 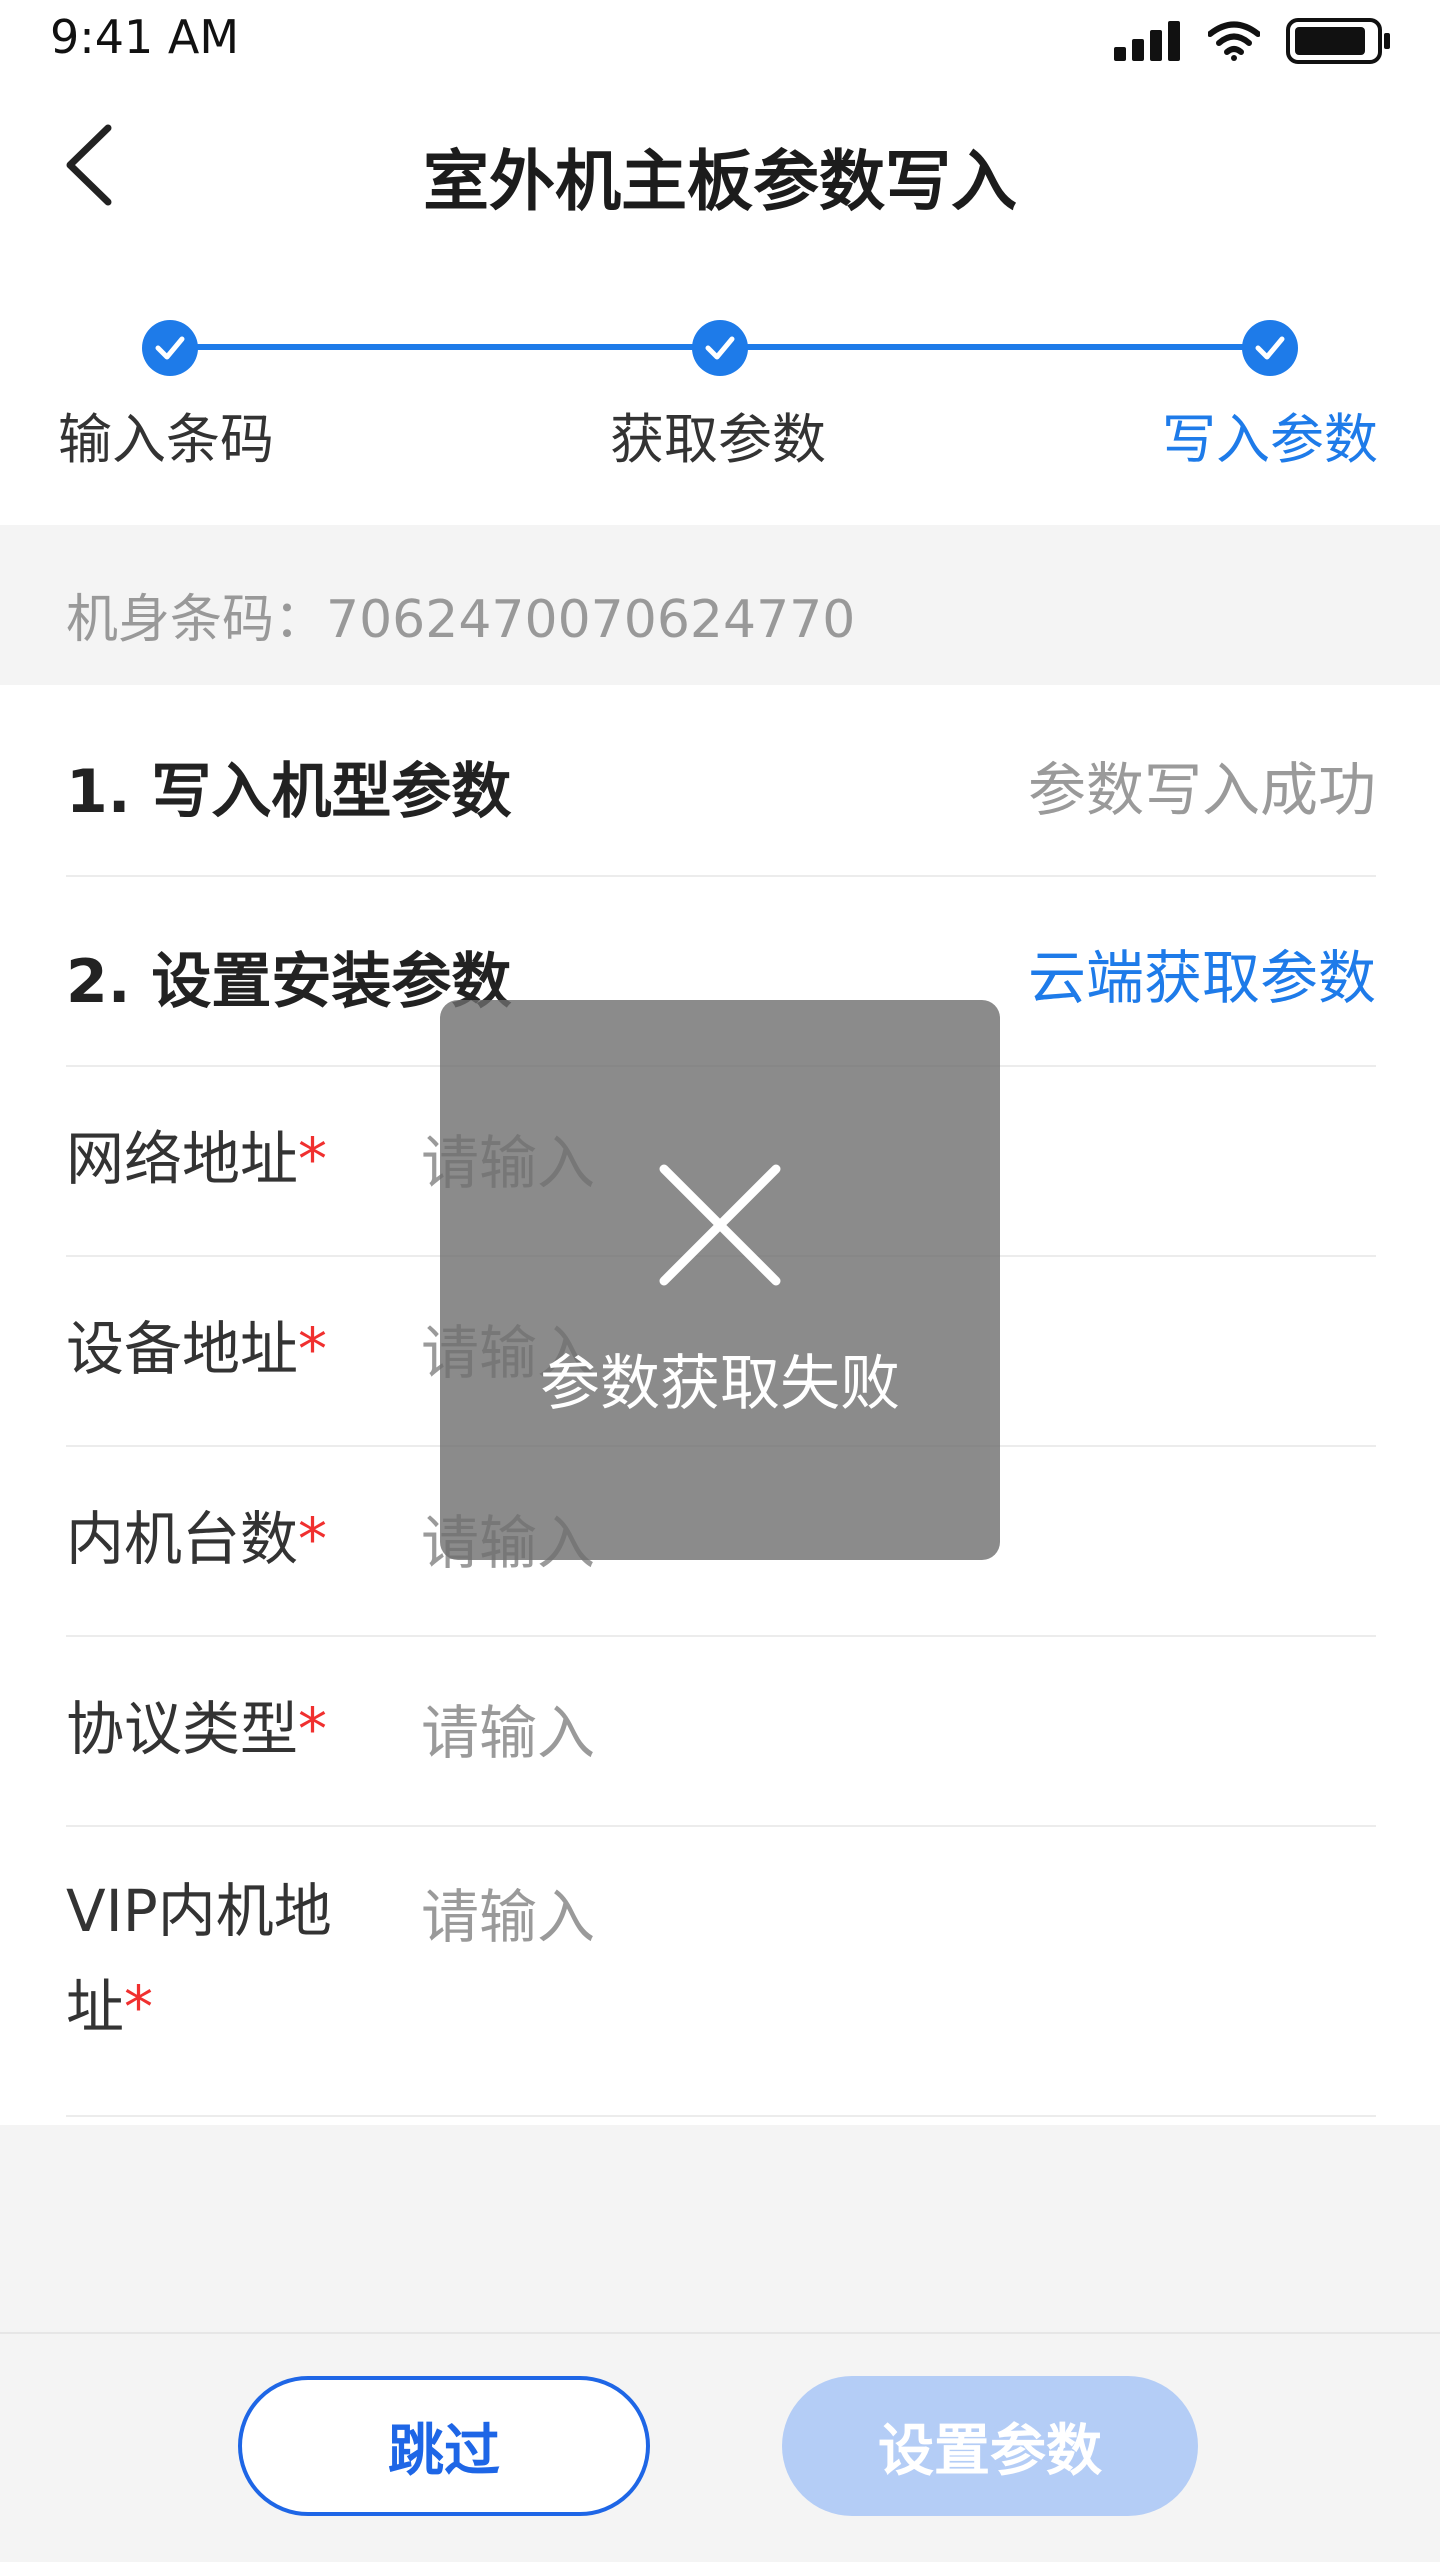 I want to click on status-icons, so click(x=1253, y=41).